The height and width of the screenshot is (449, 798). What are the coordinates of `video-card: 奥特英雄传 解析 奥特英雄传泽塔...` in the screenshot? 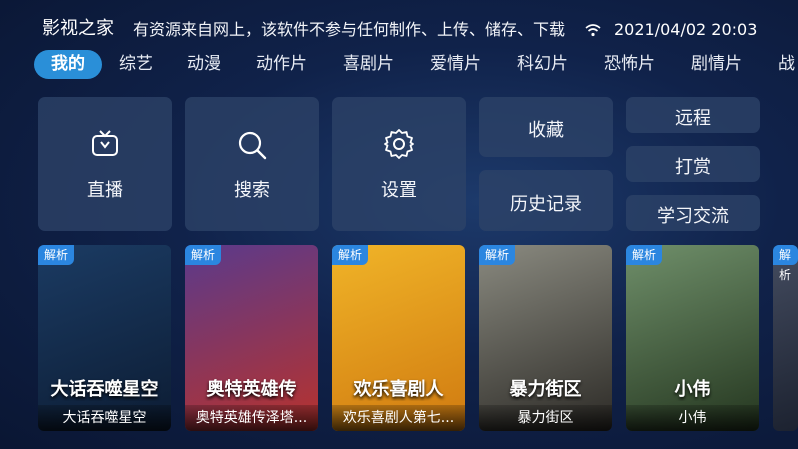 It's located at (251, 338).